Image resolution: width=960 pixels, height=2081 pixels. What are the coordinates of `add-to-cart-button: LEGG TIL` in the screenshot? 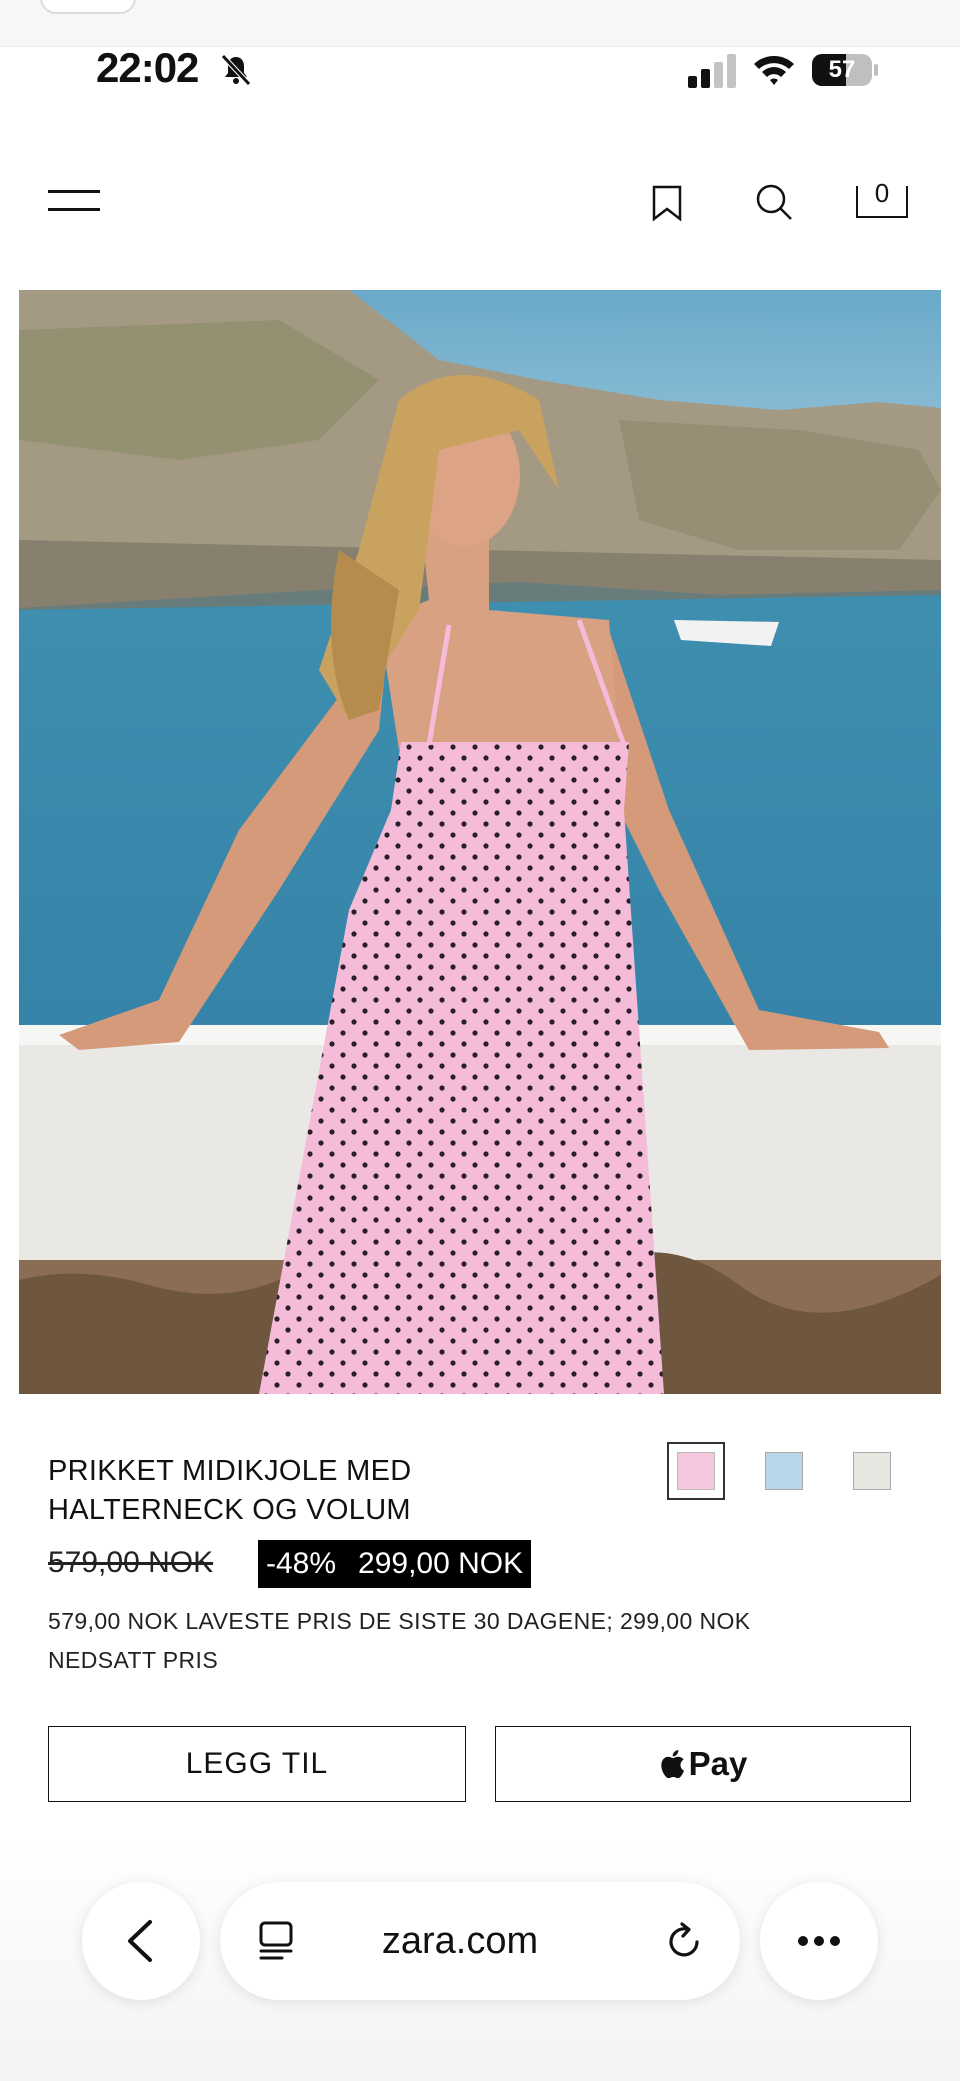 It's located at (257, 1764).